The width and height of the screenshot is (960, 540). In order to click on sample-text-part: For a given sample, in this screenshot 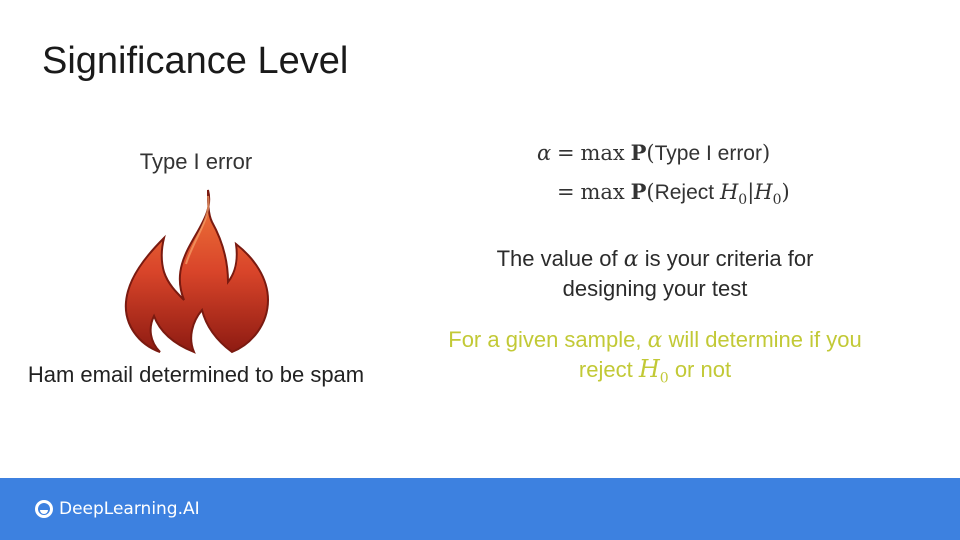, I will do `click(548, 339)`.